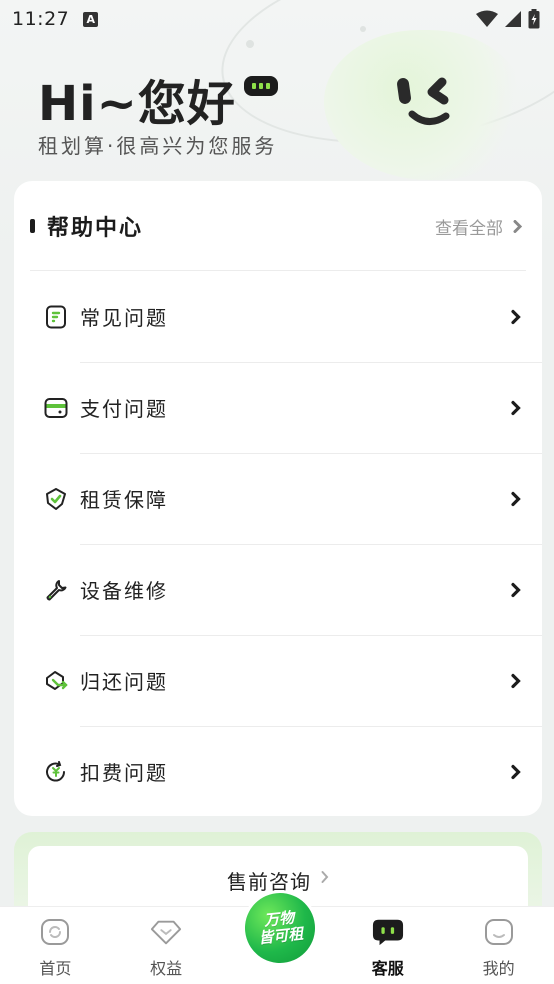 This screenshot has height=984, width=554. What do you see at coordinates (278, 680) in the screenshot?
I see `help-item-return: 归还问题` at bounding box center [278, 680].